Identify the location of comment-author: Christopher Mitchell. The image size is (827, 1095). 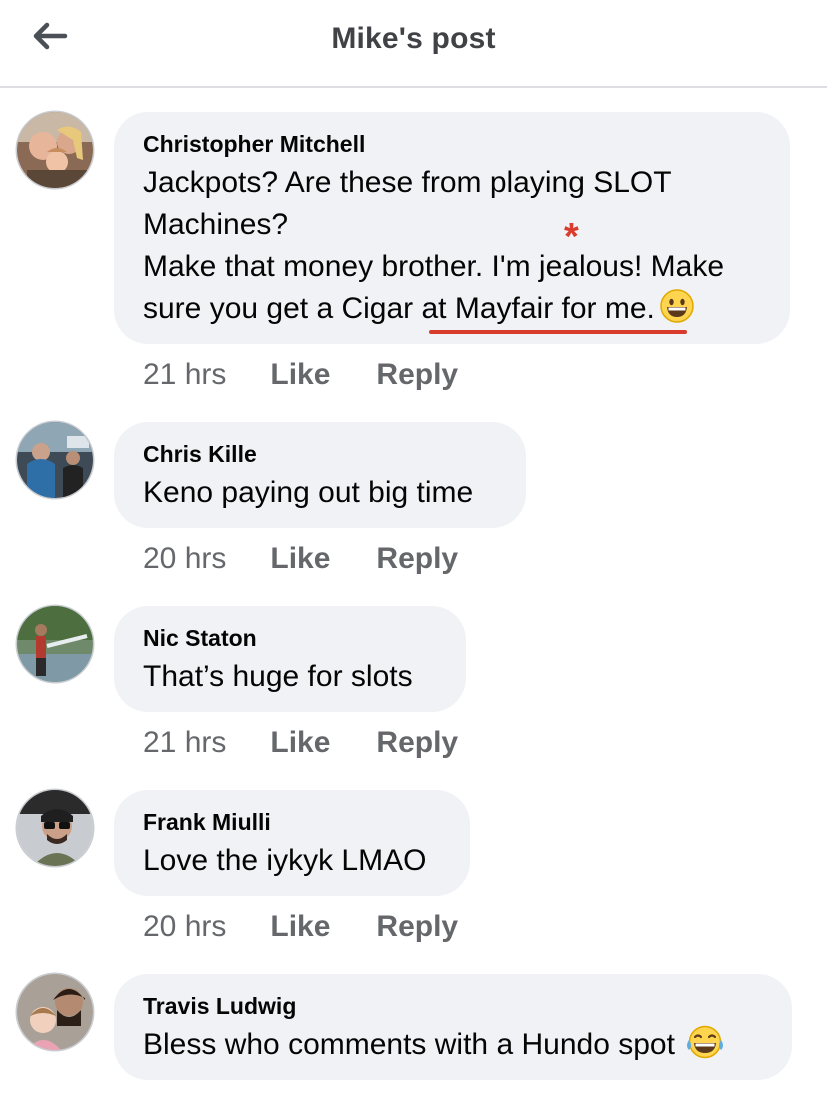
(451, 144).